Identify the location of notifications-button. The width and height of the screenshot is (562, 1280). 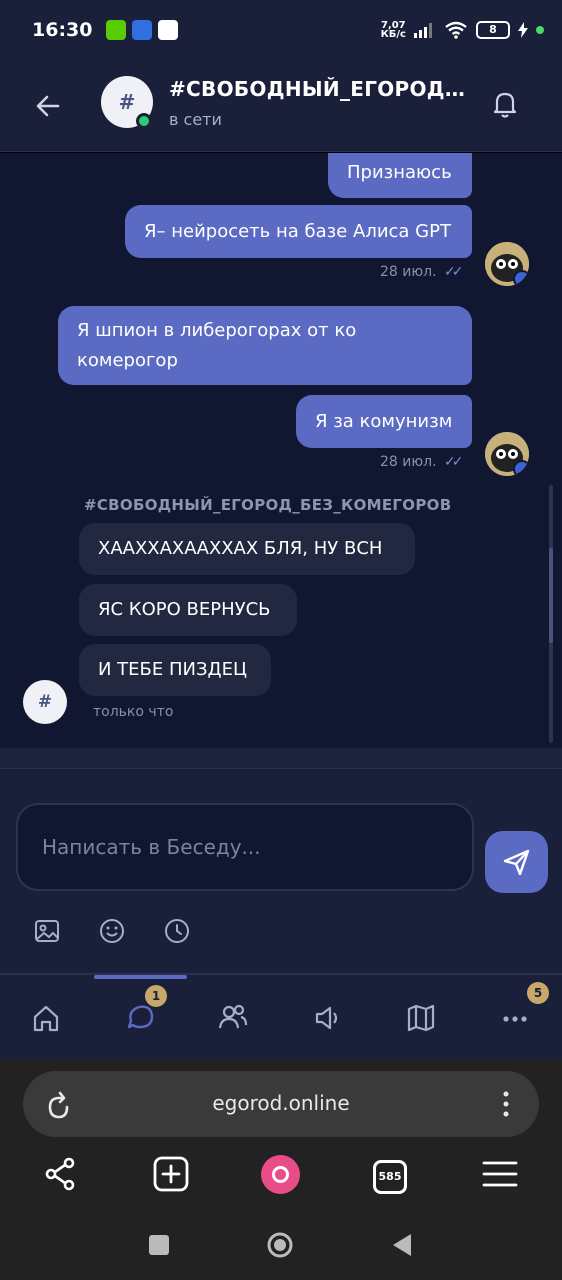
(505, 104).